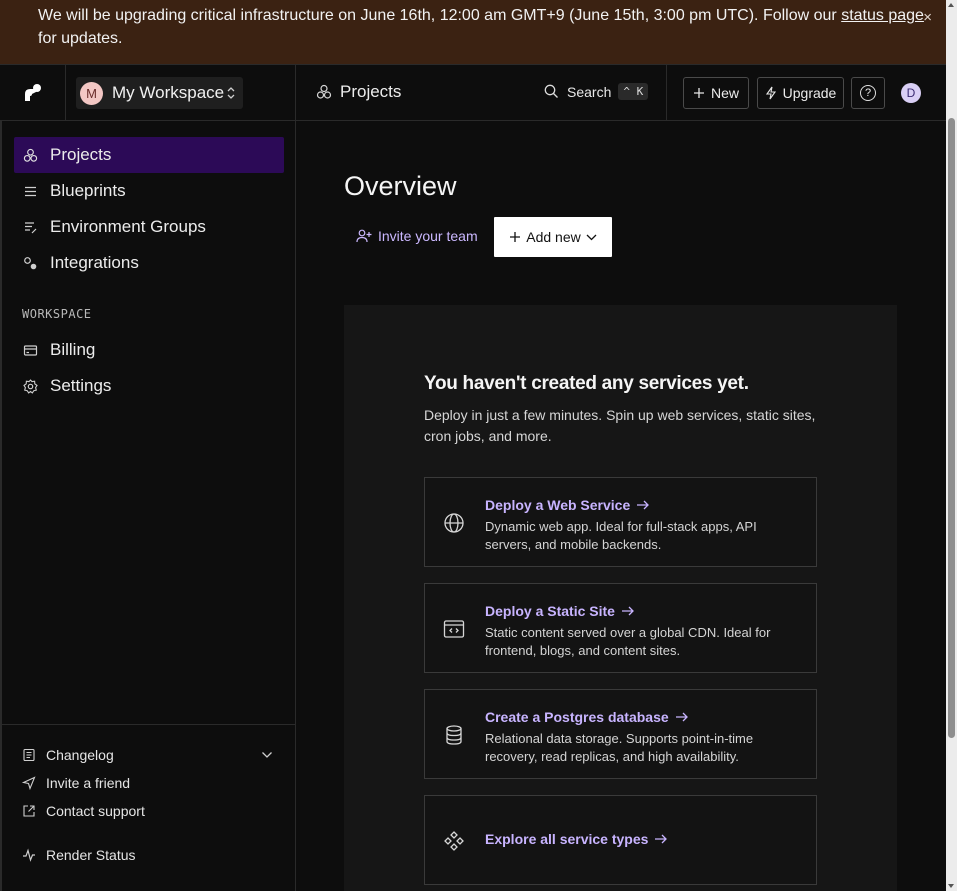 The width and height of the screenshot is (957, 891). I want to click on scroll-down-arrow, so click(951, 886).